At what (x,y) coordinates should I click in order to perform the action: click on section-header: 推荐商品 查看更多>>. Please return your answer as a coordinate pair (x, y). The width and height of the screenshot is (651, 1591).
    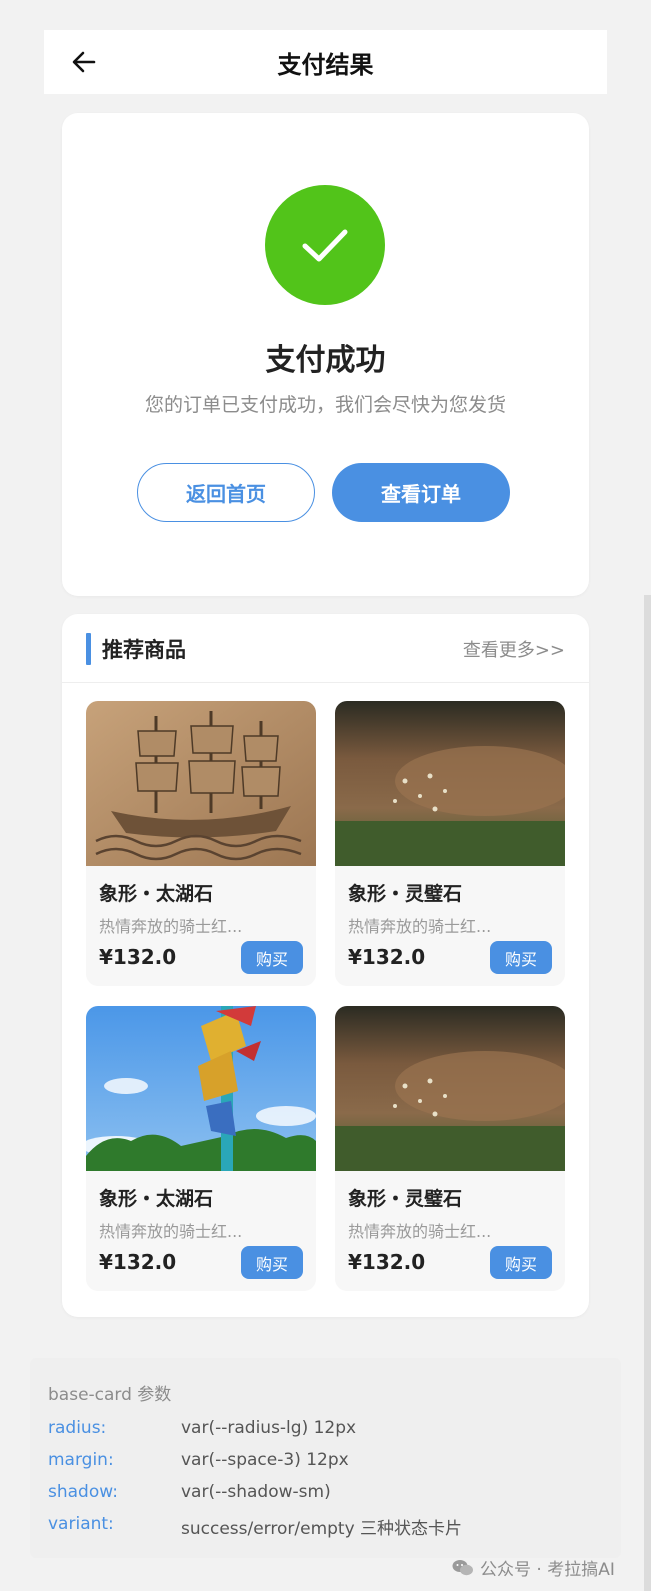
    Looking at the image, I should click on (325, 648).